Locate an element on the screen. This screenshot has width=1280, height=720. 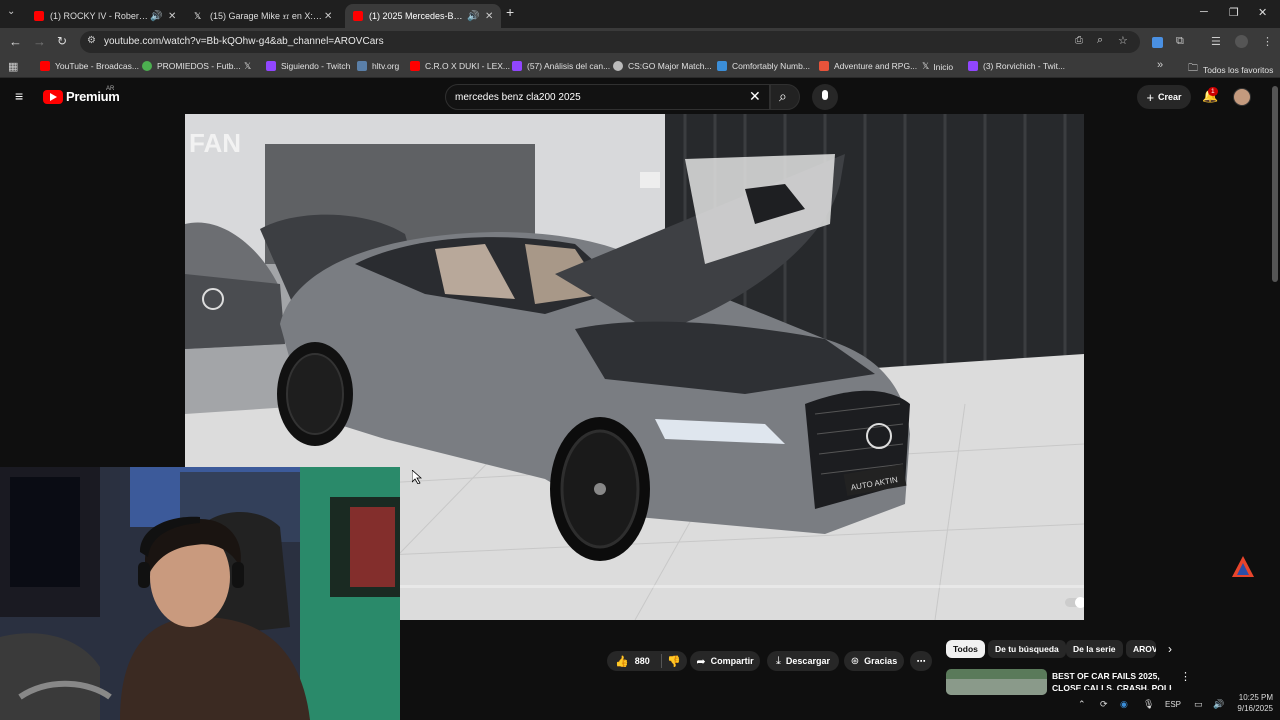
voice-search-button is located at coordinates (825, 97).